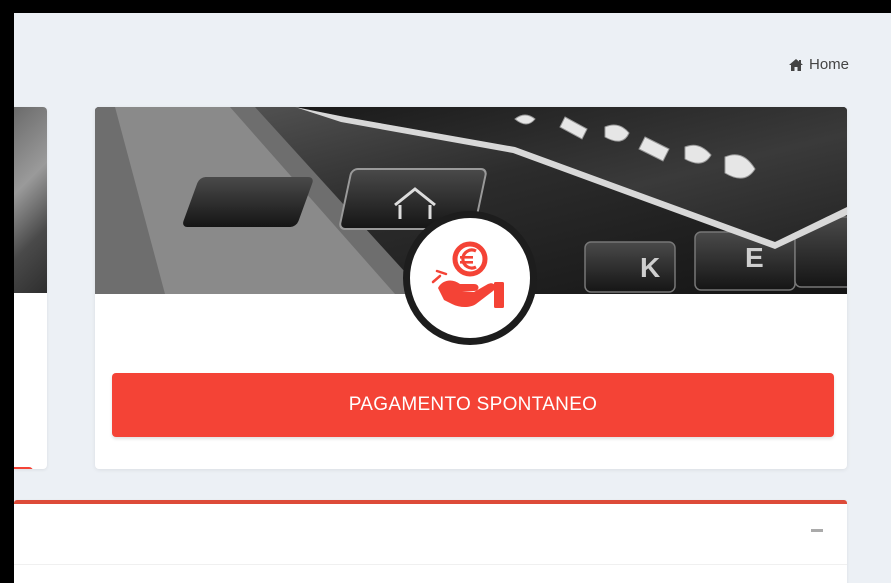  I want to click on breadcrumb-home-label: Home, so click(828, 64).